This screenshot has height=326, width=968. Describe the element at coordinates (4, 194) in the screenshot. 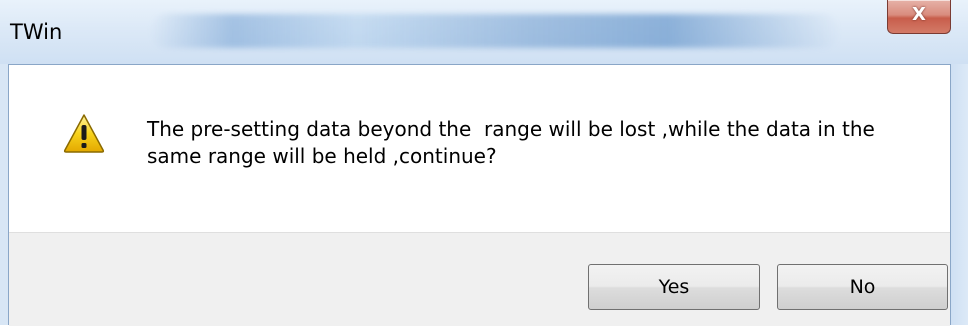

I see `window-frame-left` at that location.